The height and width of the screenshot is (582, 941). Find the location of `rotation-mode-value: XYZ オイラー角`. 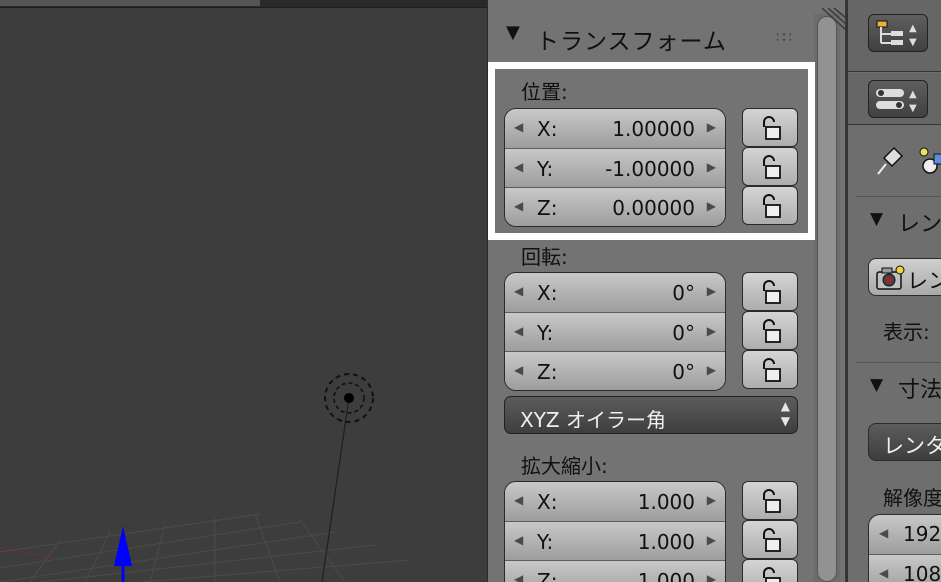

rotation-mode-value: XYZ オイラー角 is located at coordinates (593, 420).